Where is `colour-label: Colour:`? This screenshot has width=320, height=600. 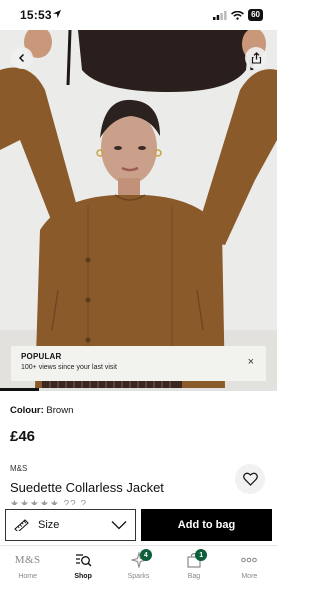
colour-label: Colour: is located at coordinates (27, 410).